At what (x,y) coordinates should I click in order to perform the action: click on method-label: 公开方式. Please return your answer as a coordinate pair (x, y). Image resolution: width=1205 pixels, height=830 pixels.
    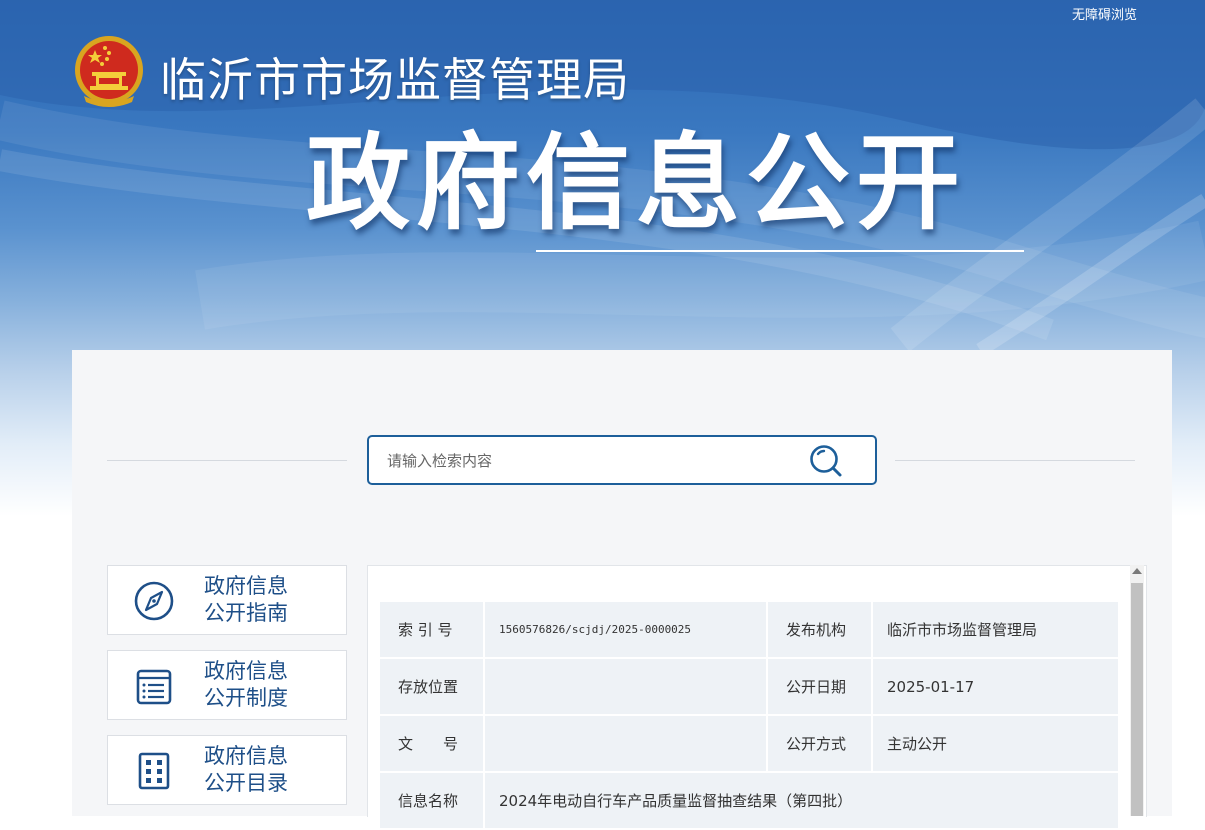
    Looking at the image, I should click on (819, 743).